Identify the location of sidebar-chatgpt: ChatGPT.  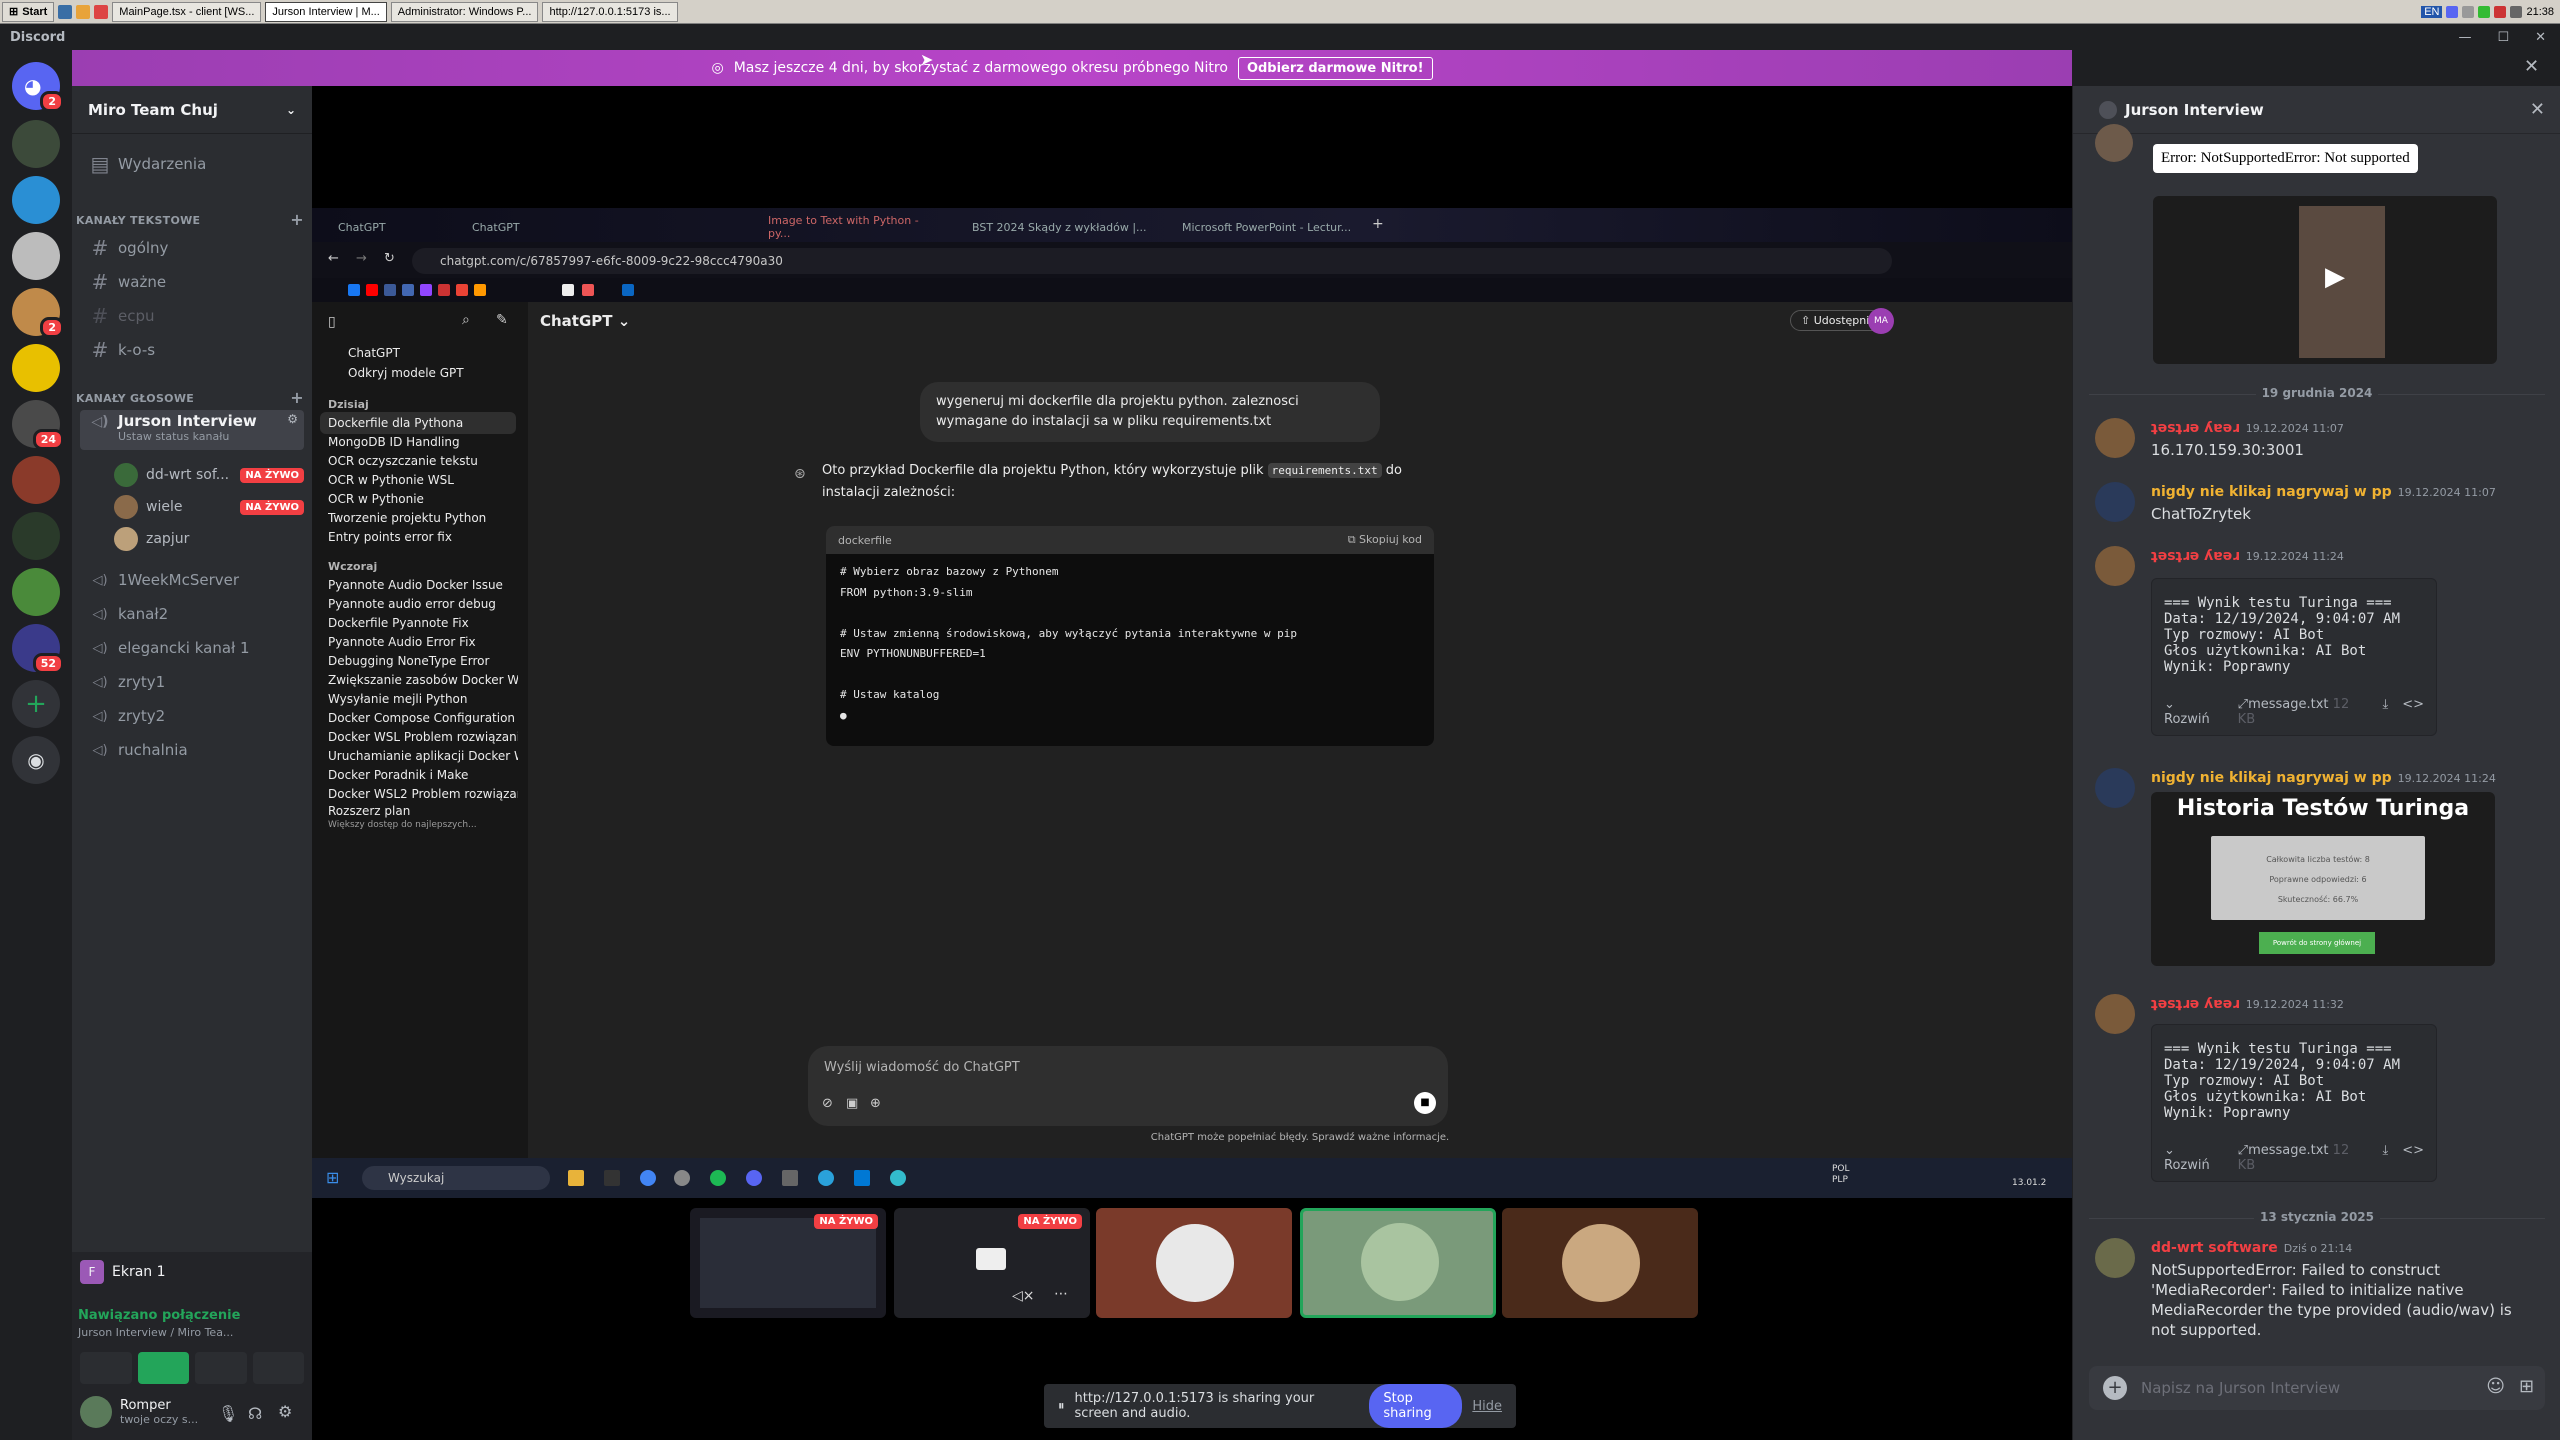
(423, 353).